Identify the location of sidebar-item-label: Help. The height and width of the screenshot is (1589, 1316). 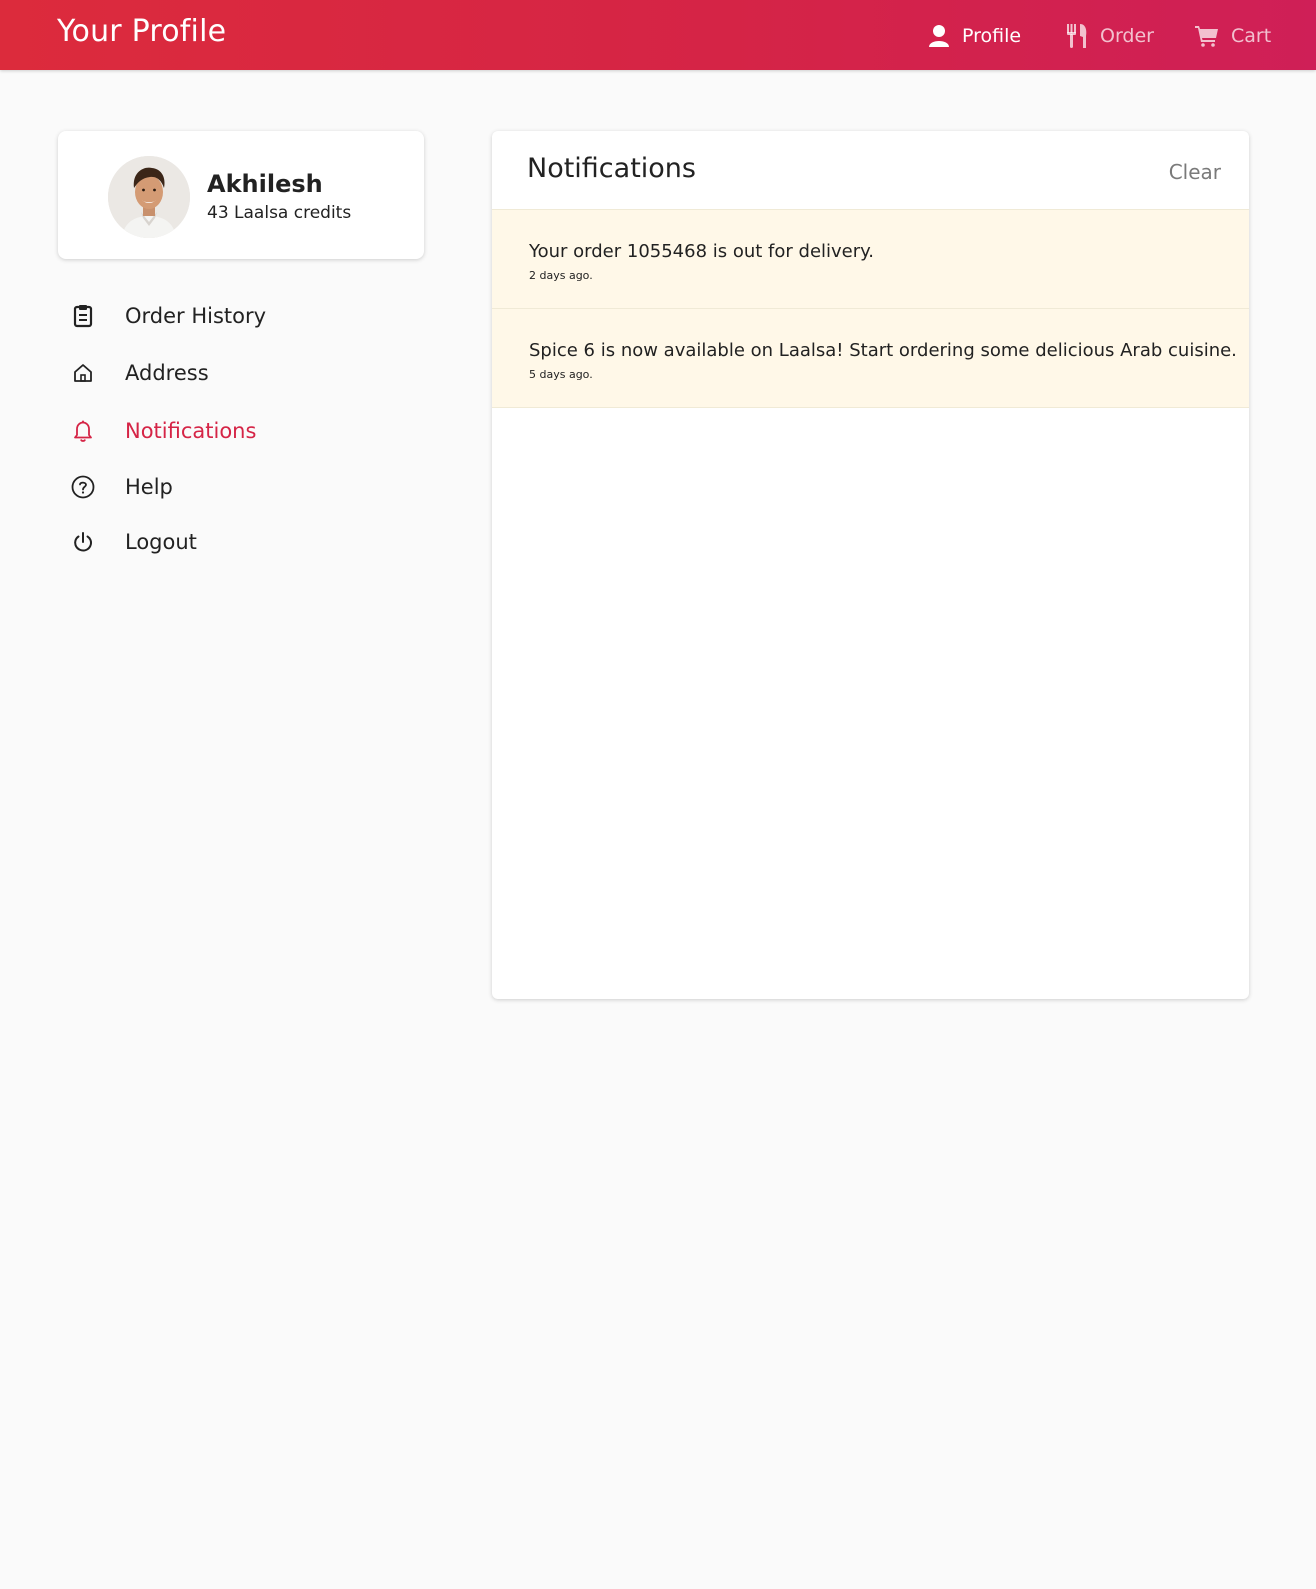
(149, 487).